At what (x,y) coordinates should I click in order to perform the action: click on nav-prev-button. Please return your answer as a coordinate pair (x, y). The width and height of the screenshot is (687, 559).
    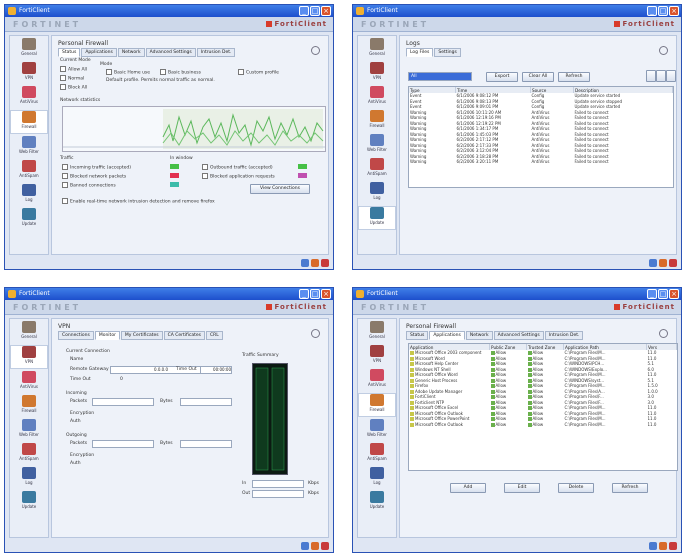
    Looking at the image, I should click on (661, 76).